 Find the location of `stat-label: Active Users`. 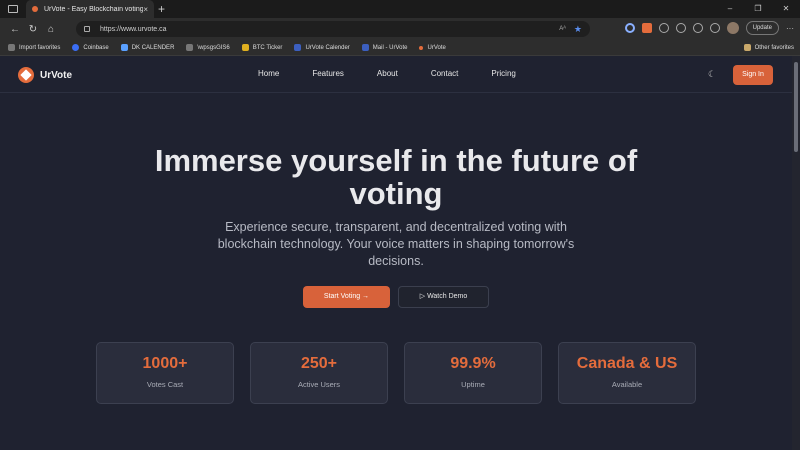

stat-label: Active Users is located at coordinates (319, 384).